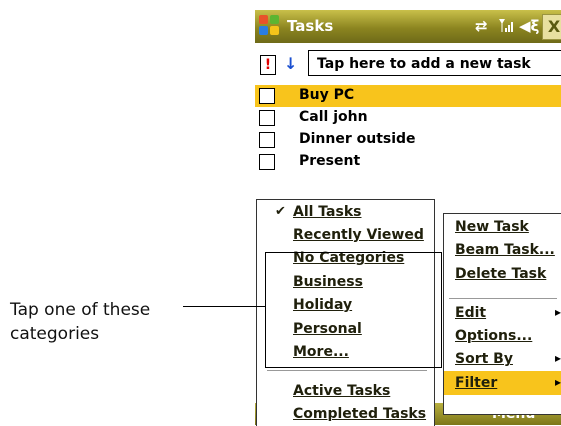 The width and height of the screenshot is (561, 426). I want to click on callout-leader-line, so click(224, 306).